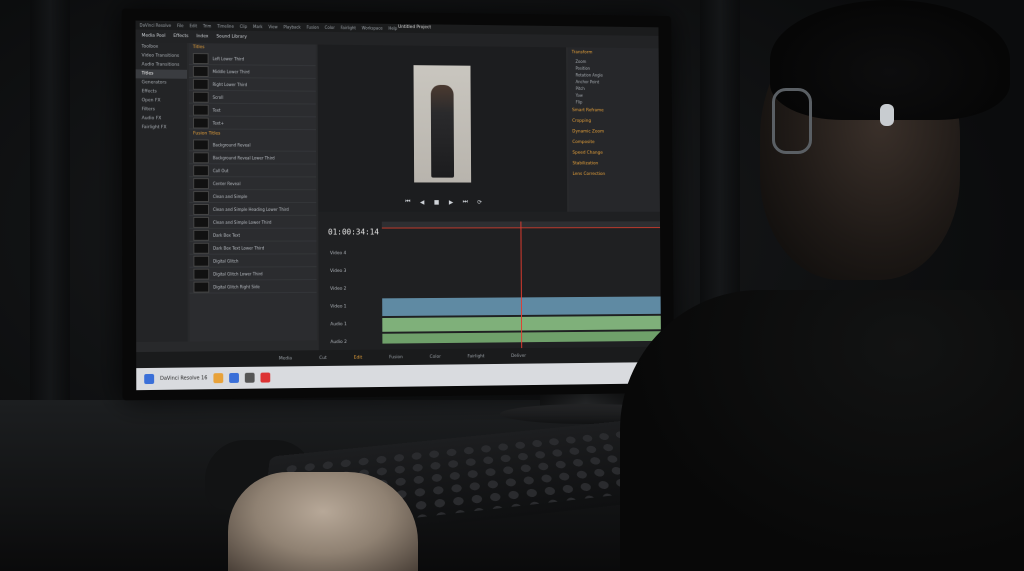  I want to click on page-tab: Media, so click(285, 358).